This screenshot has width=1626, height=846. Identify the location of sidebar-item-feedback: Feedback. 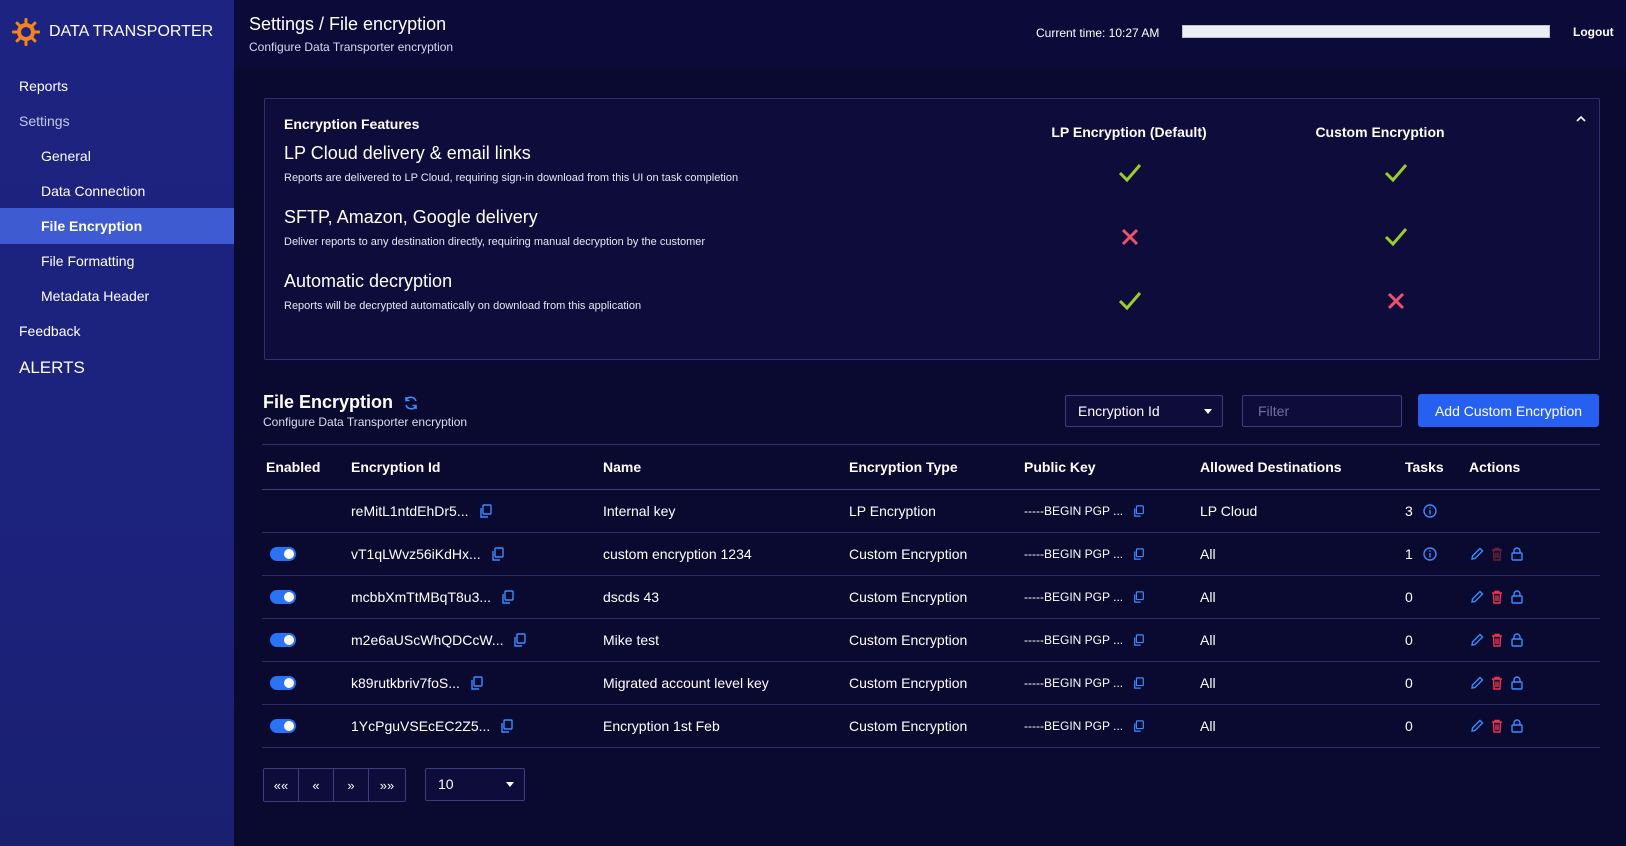
(117, 331).